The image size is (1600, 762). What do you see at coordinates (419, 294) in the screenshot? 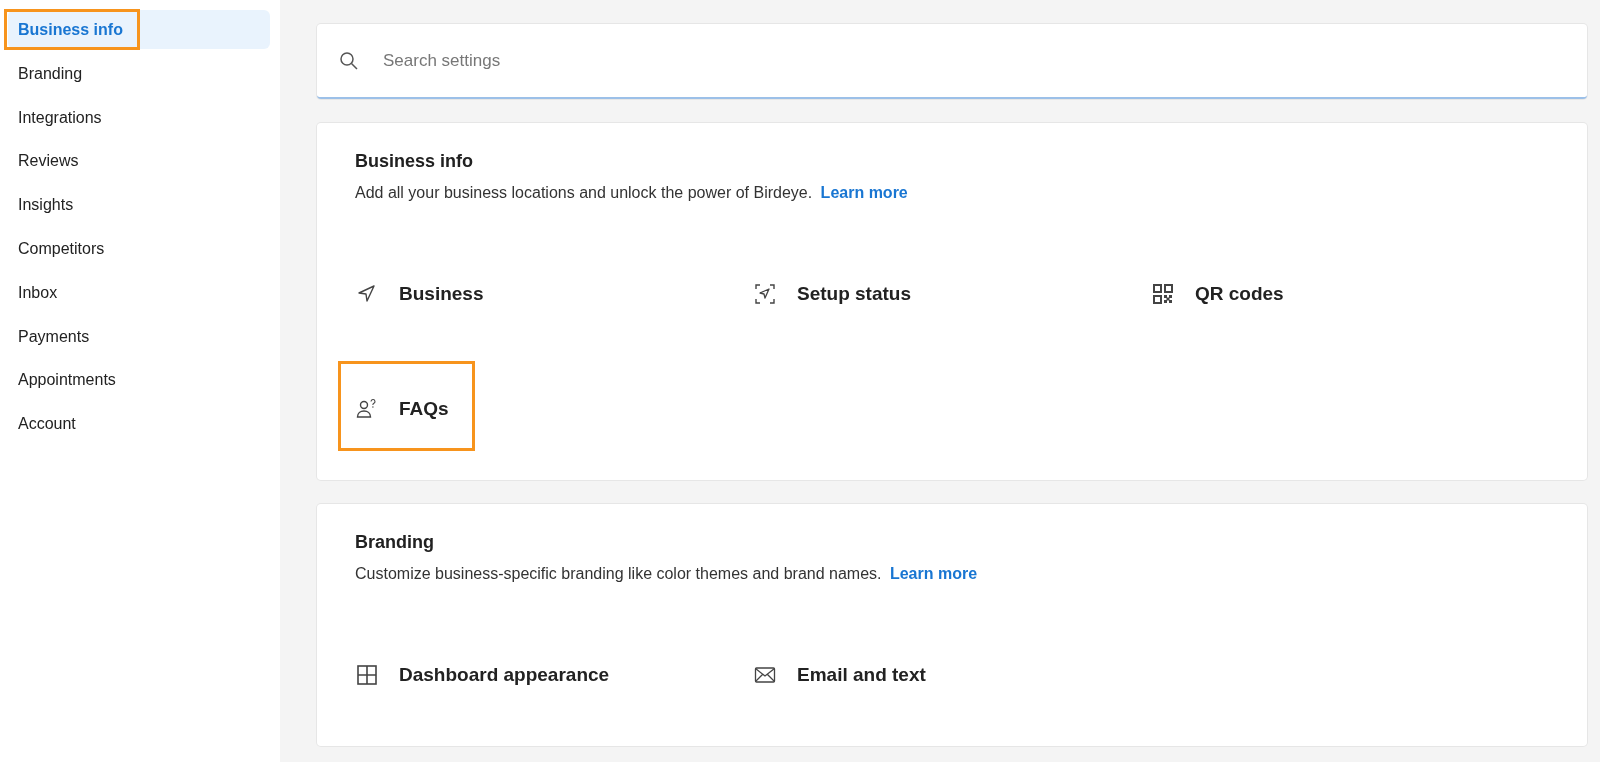
I see `settings-tile: Business` at bounding box center [419, 294].